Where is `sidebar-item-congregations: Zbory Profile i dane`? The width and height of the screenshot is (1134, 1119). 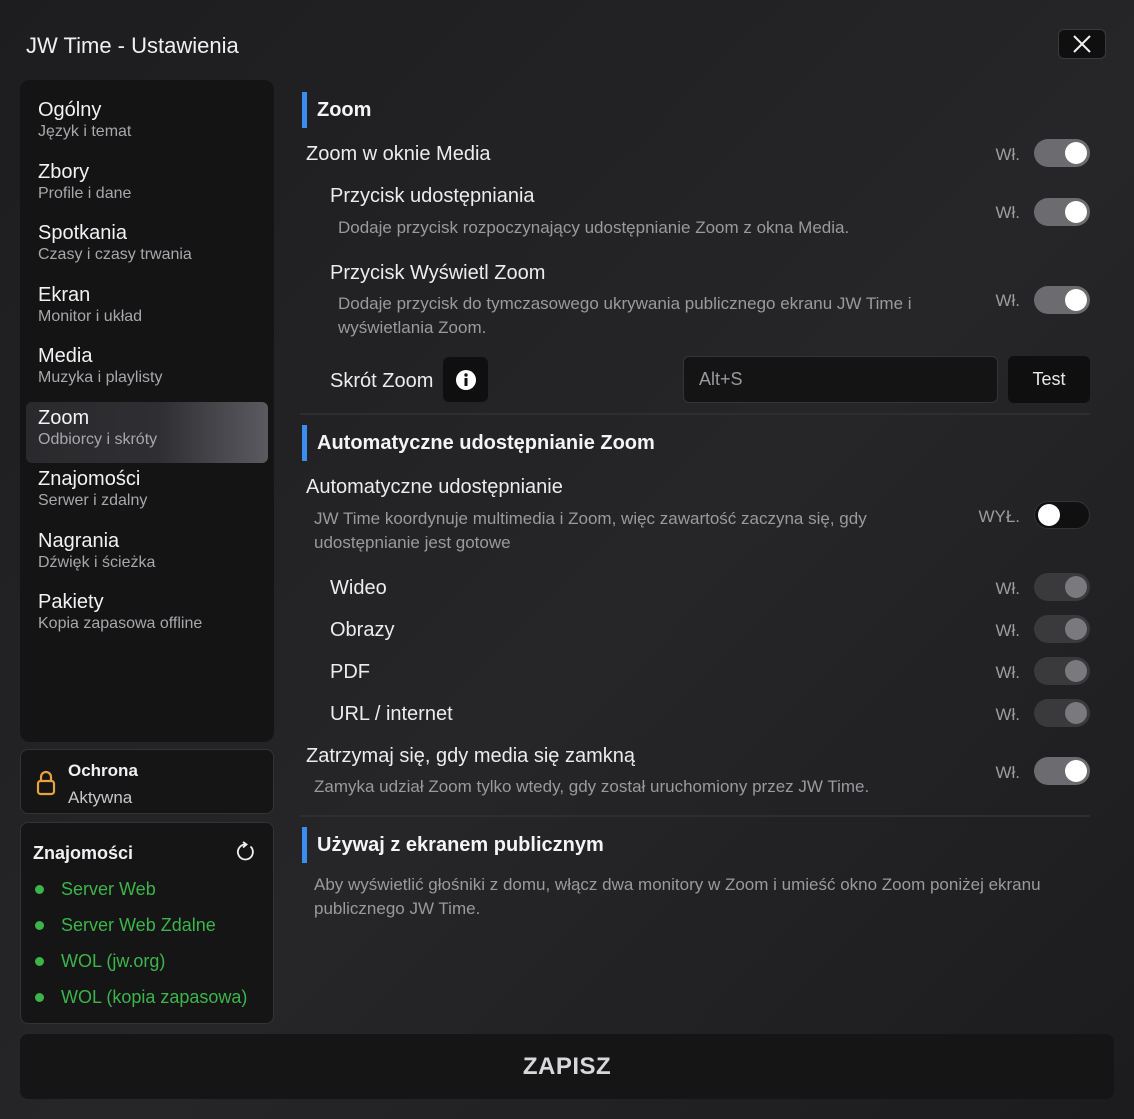 sidebar-item-congregations: Zbory Profile i dane is located at coordinates (147, 187).